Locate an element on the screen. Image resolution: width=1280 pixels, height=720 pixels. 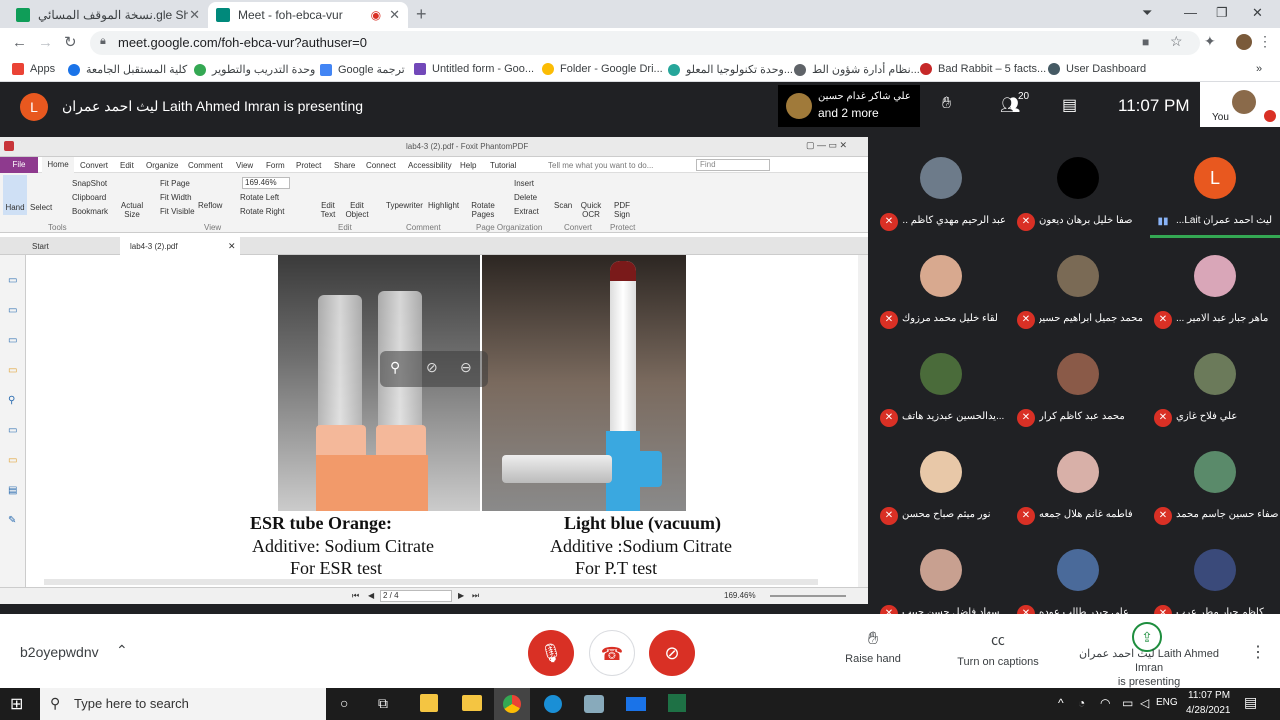
participant-tile: ✕ لقاء خليل محمد مرزوك is located at coordinates (940, 298).